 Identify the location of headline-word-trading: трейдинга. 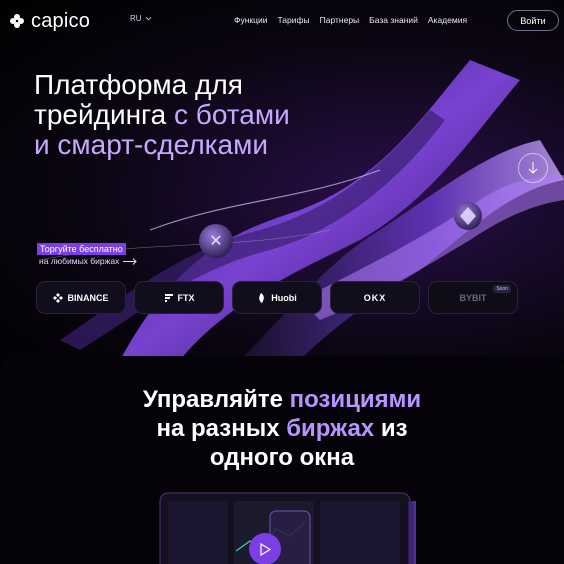
(100, 114).